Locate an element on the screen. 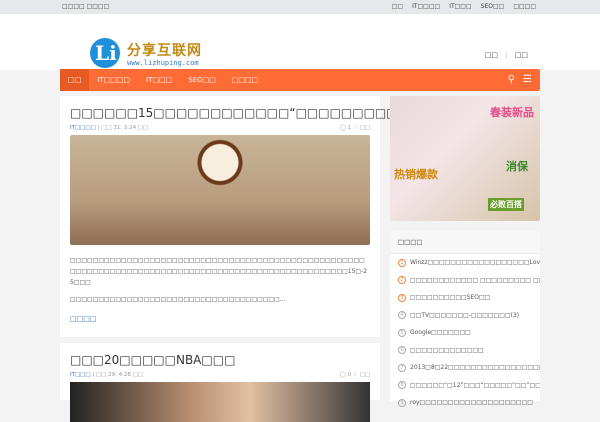 This screenshot has width=600, height=422. nav-home: □□ is located at coordinates (75, 80).